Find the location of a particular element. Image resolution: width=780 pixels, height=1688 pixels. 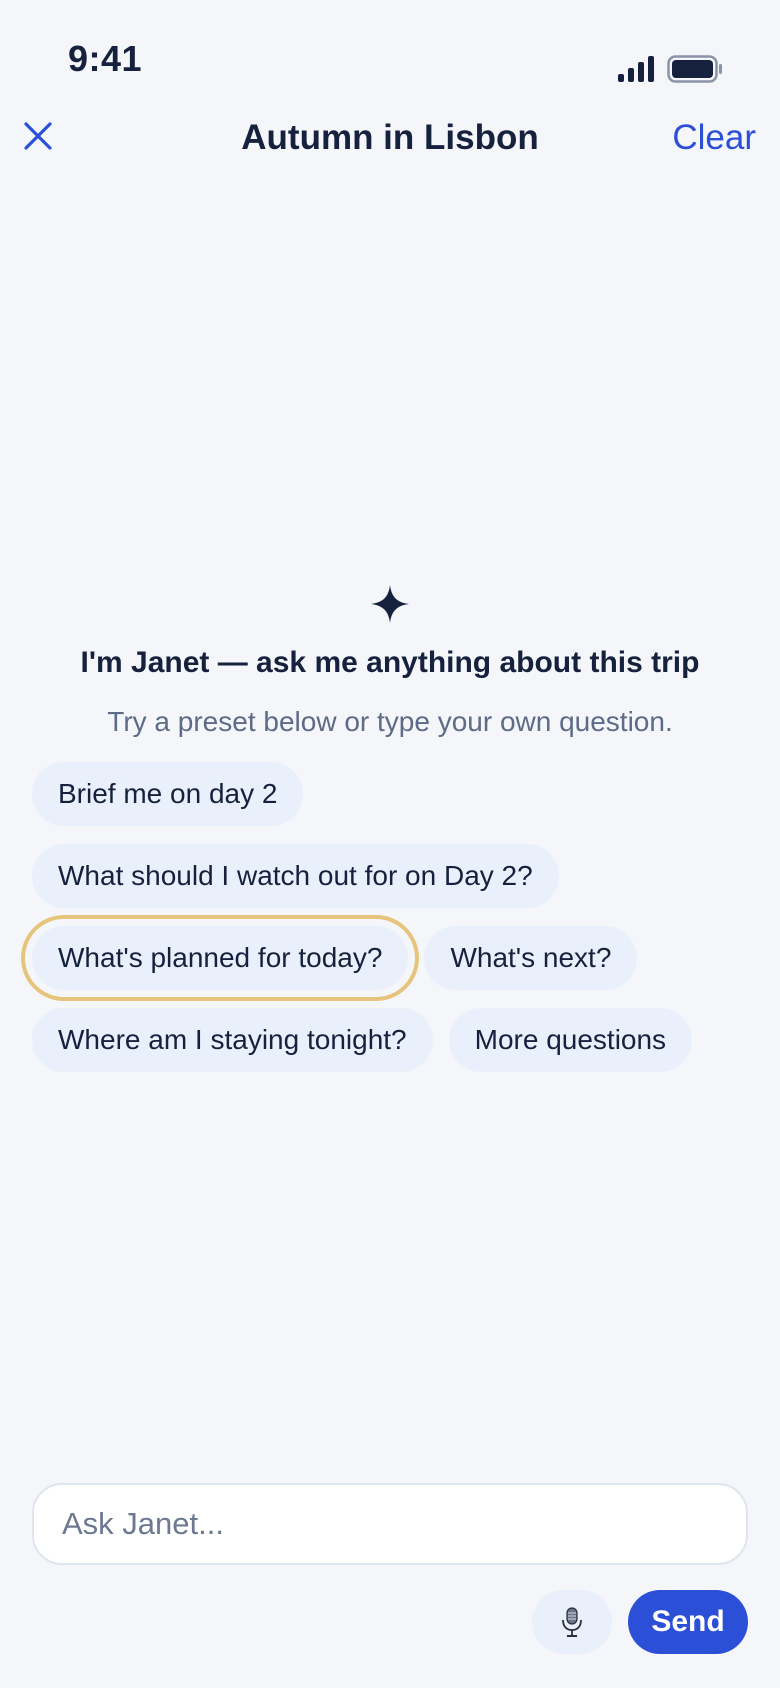

preset-chip-watch-out-day-2: What should I watch out for on Day 2? is located at coordinates (295, 876).